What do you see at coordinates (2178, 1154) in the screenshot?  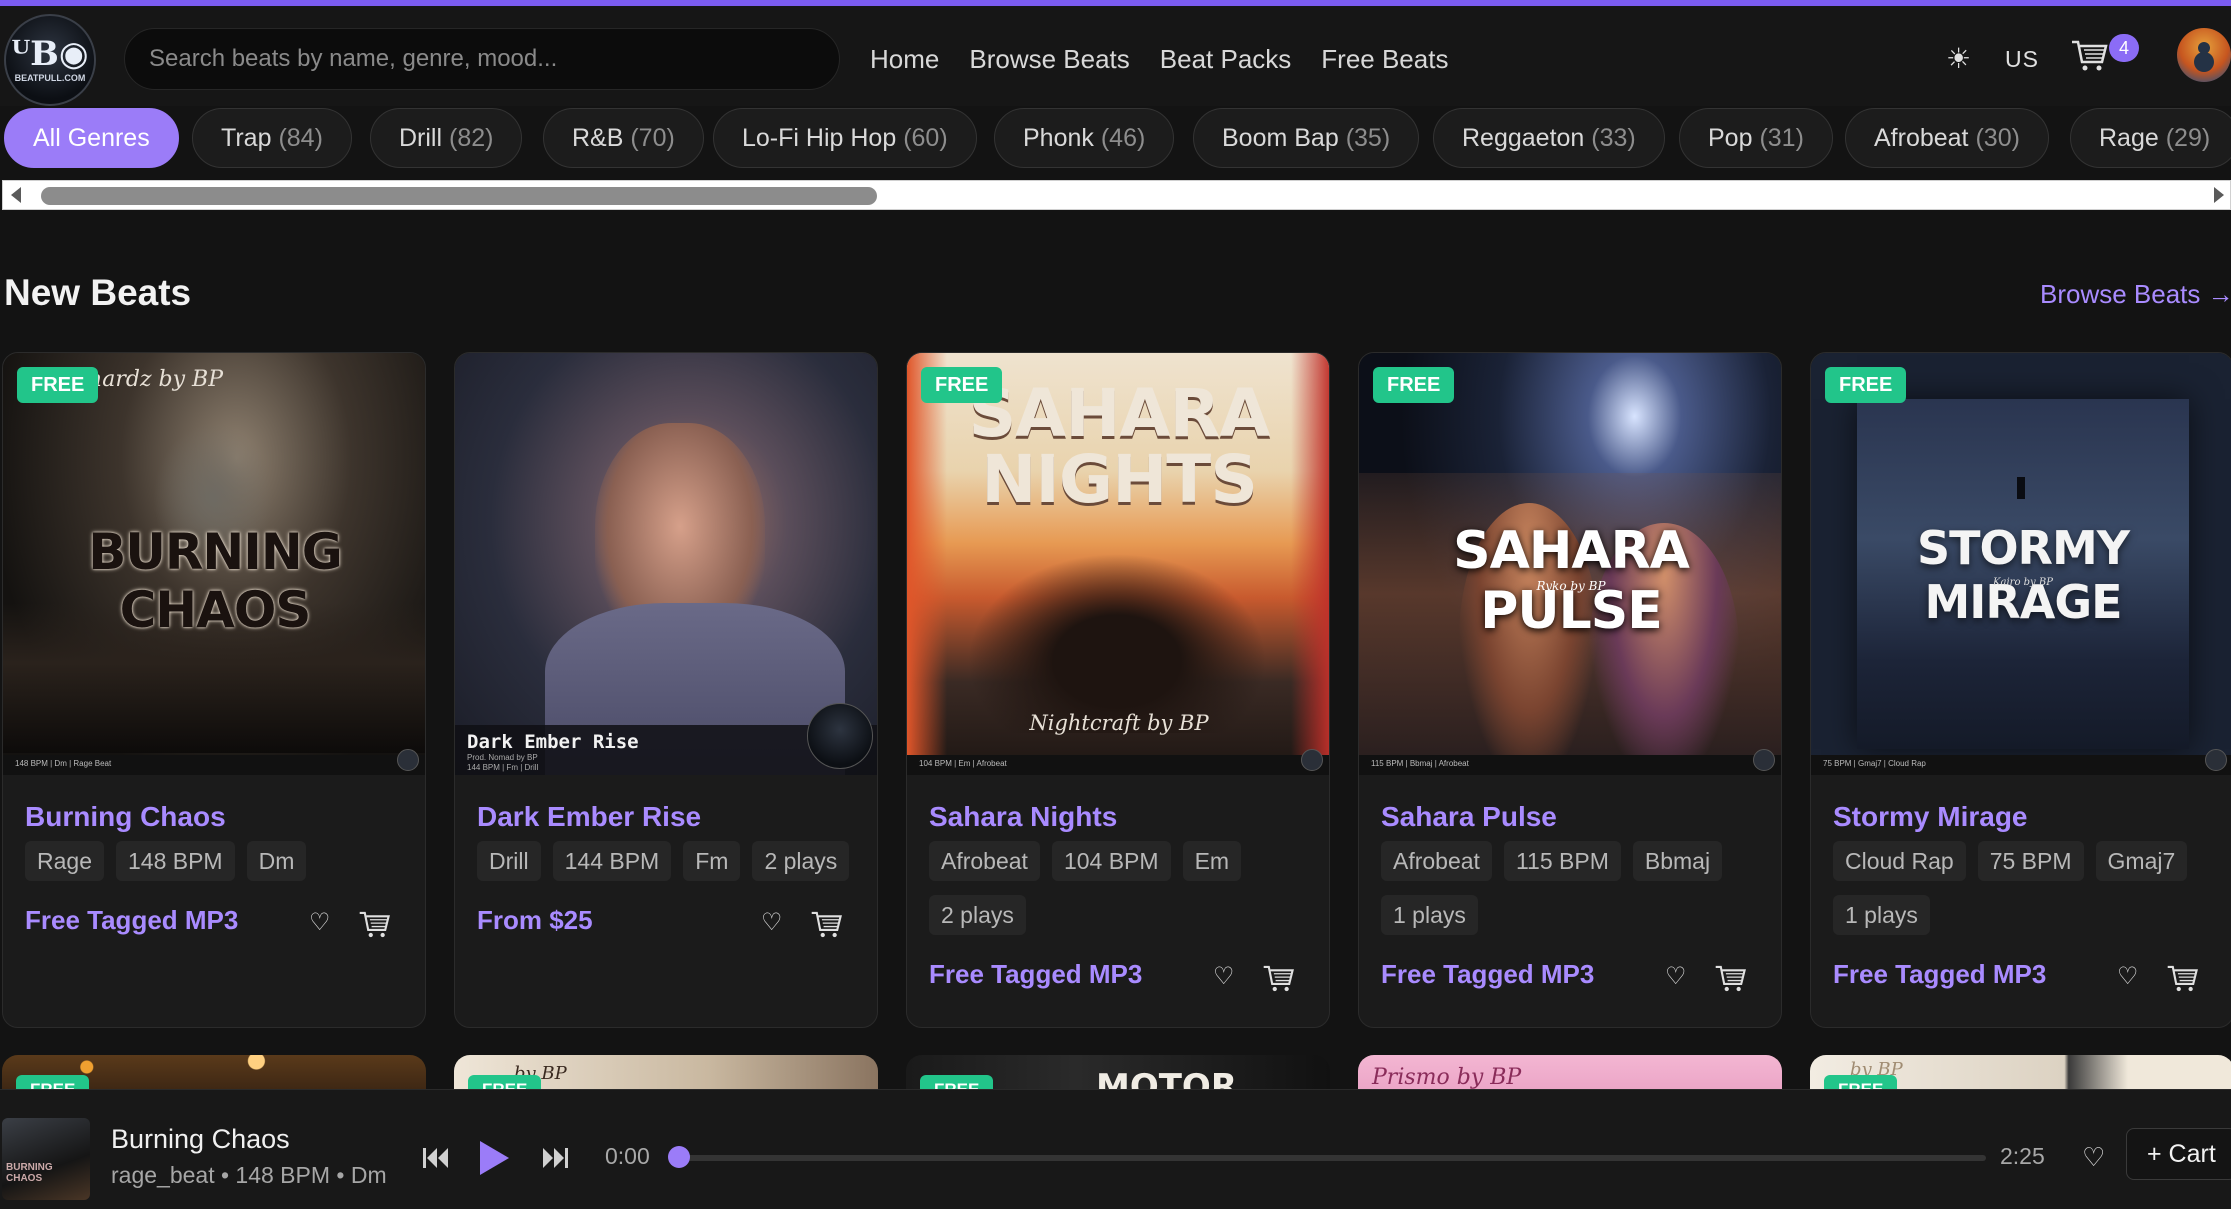 I see `player-add-to-cart-button: + Cart` at bounding box center [2178, 1154].